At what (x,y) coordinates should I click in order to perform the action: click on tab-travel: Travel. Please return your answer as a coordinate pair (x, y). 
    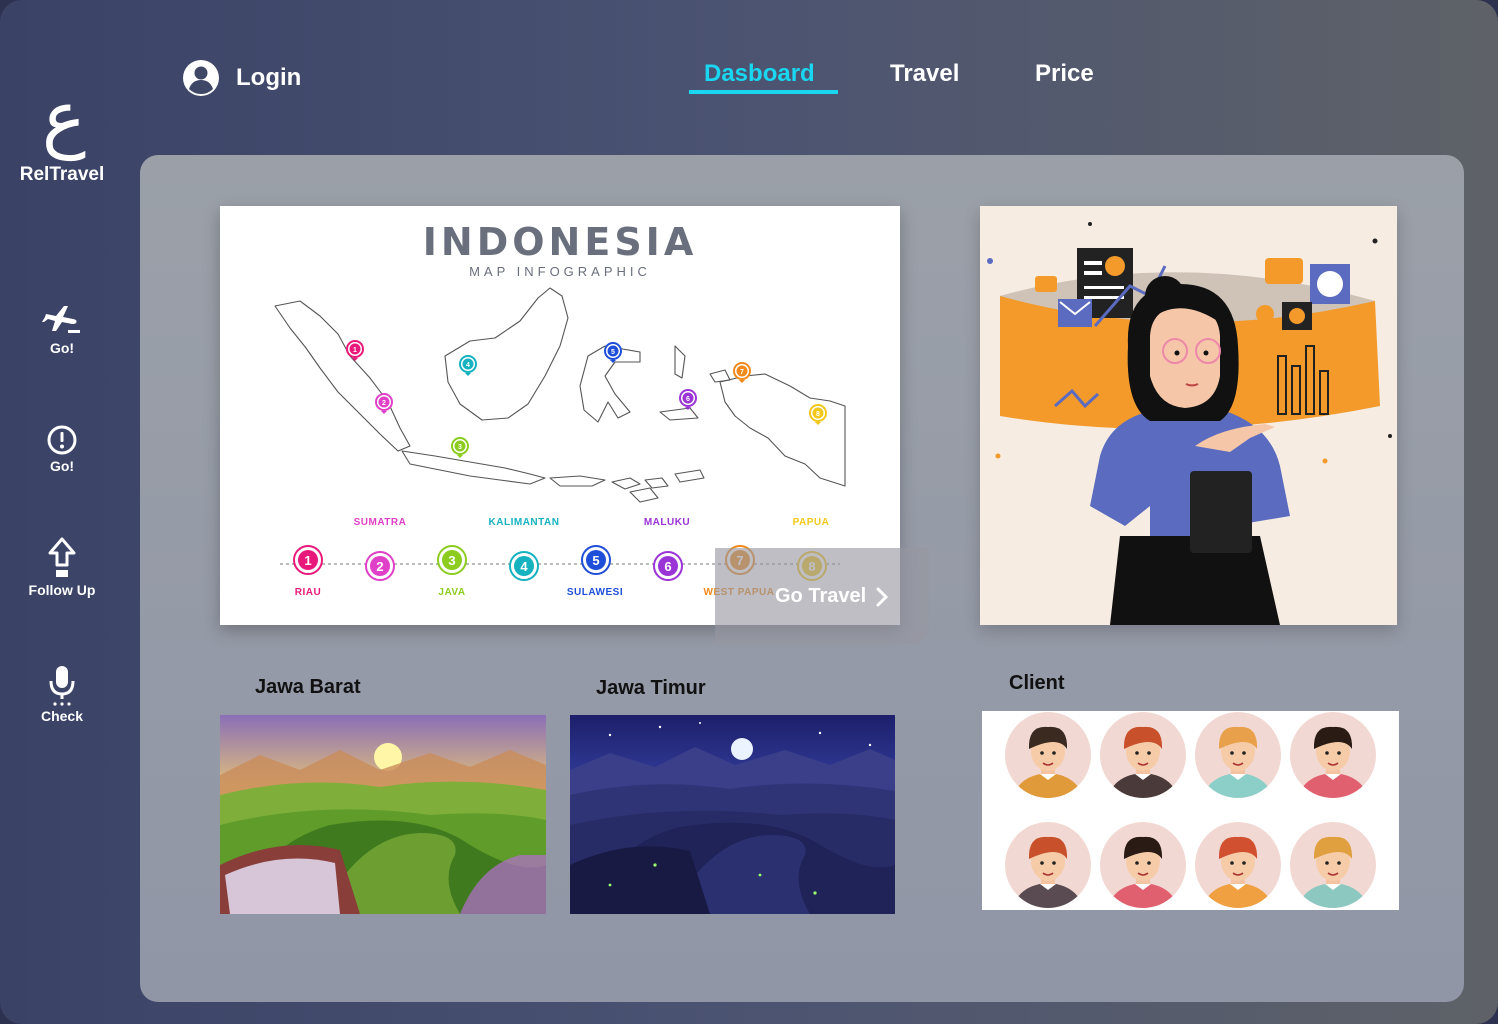
    Looking at the image, I should click on (924, 74).